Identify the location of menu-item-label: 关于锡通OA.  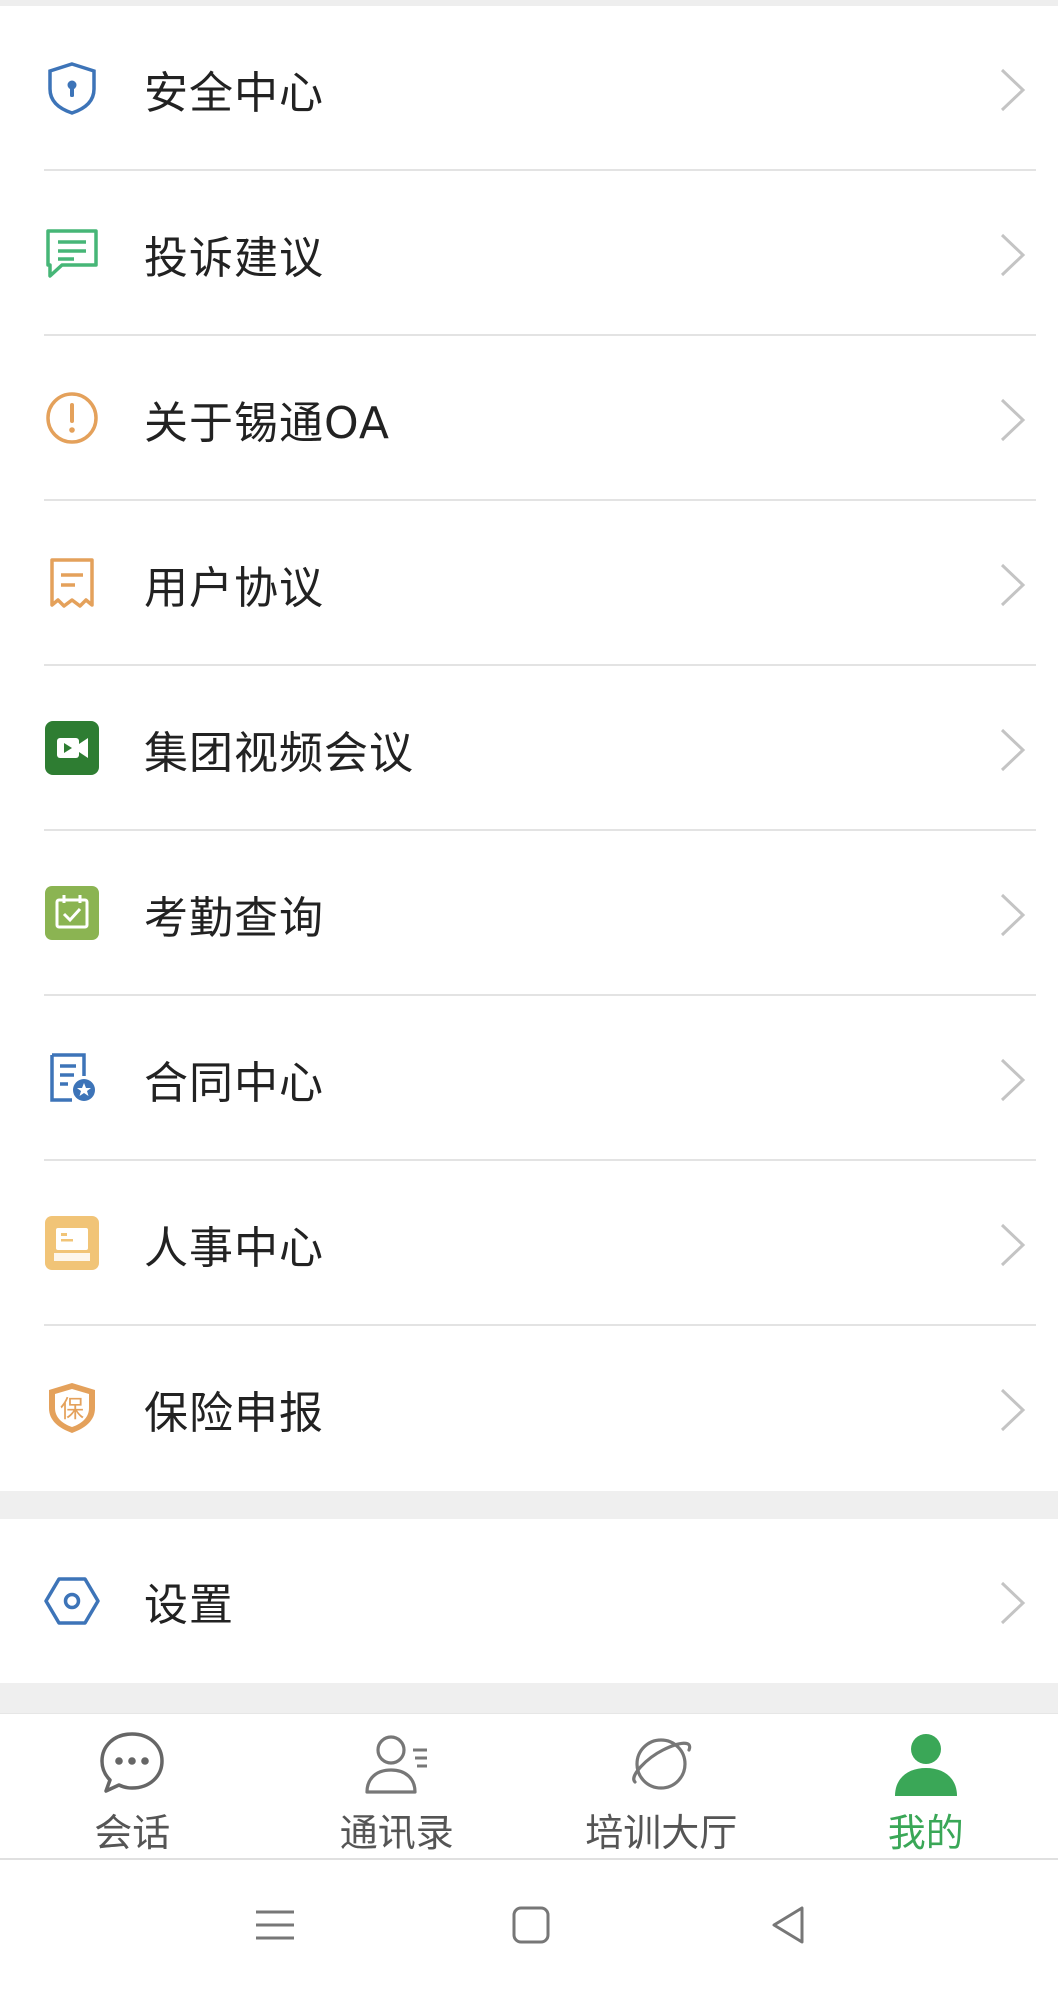
(267, 418).